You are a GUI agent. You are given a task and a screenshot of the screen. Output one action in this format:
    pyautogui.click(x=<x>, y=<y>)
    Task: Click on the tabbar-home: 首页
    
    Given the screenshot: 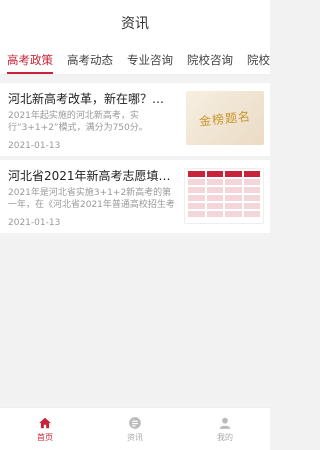 What is the action you would take?
    pyautogui.click(x=45, y=429)
    